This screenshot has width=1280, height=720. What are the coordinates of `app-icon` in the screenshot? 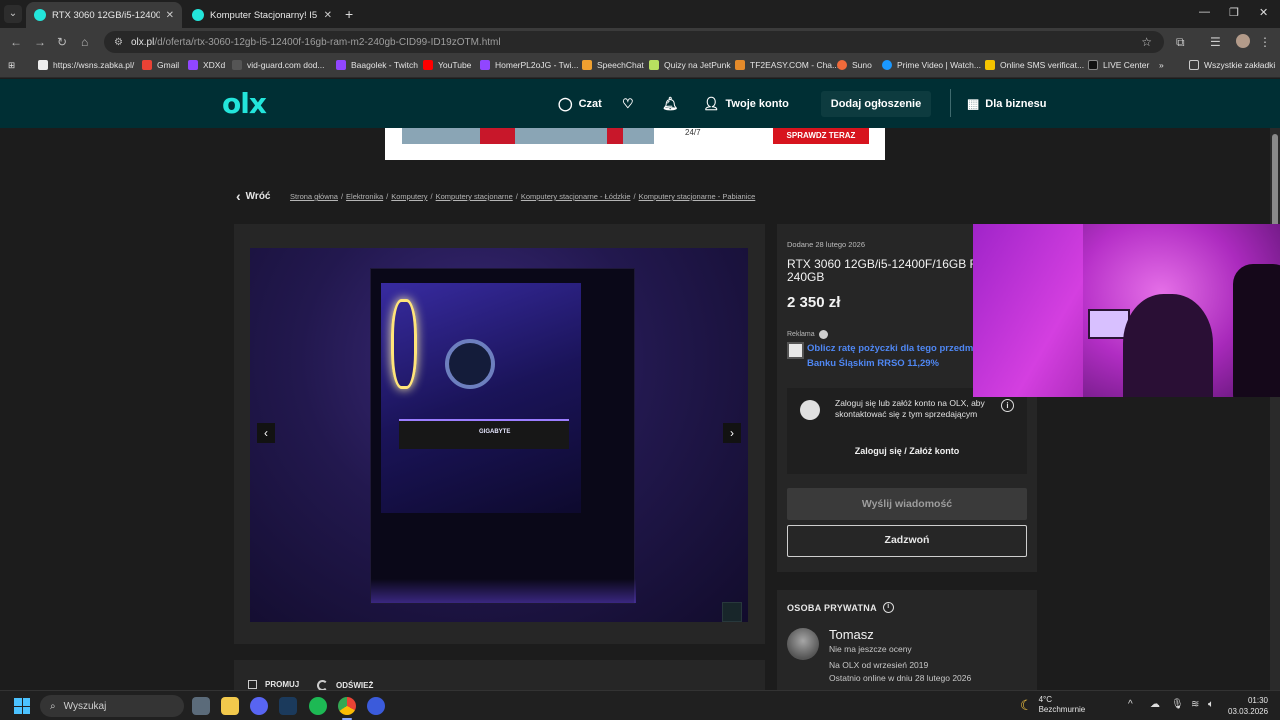 It's located at (376, 706).